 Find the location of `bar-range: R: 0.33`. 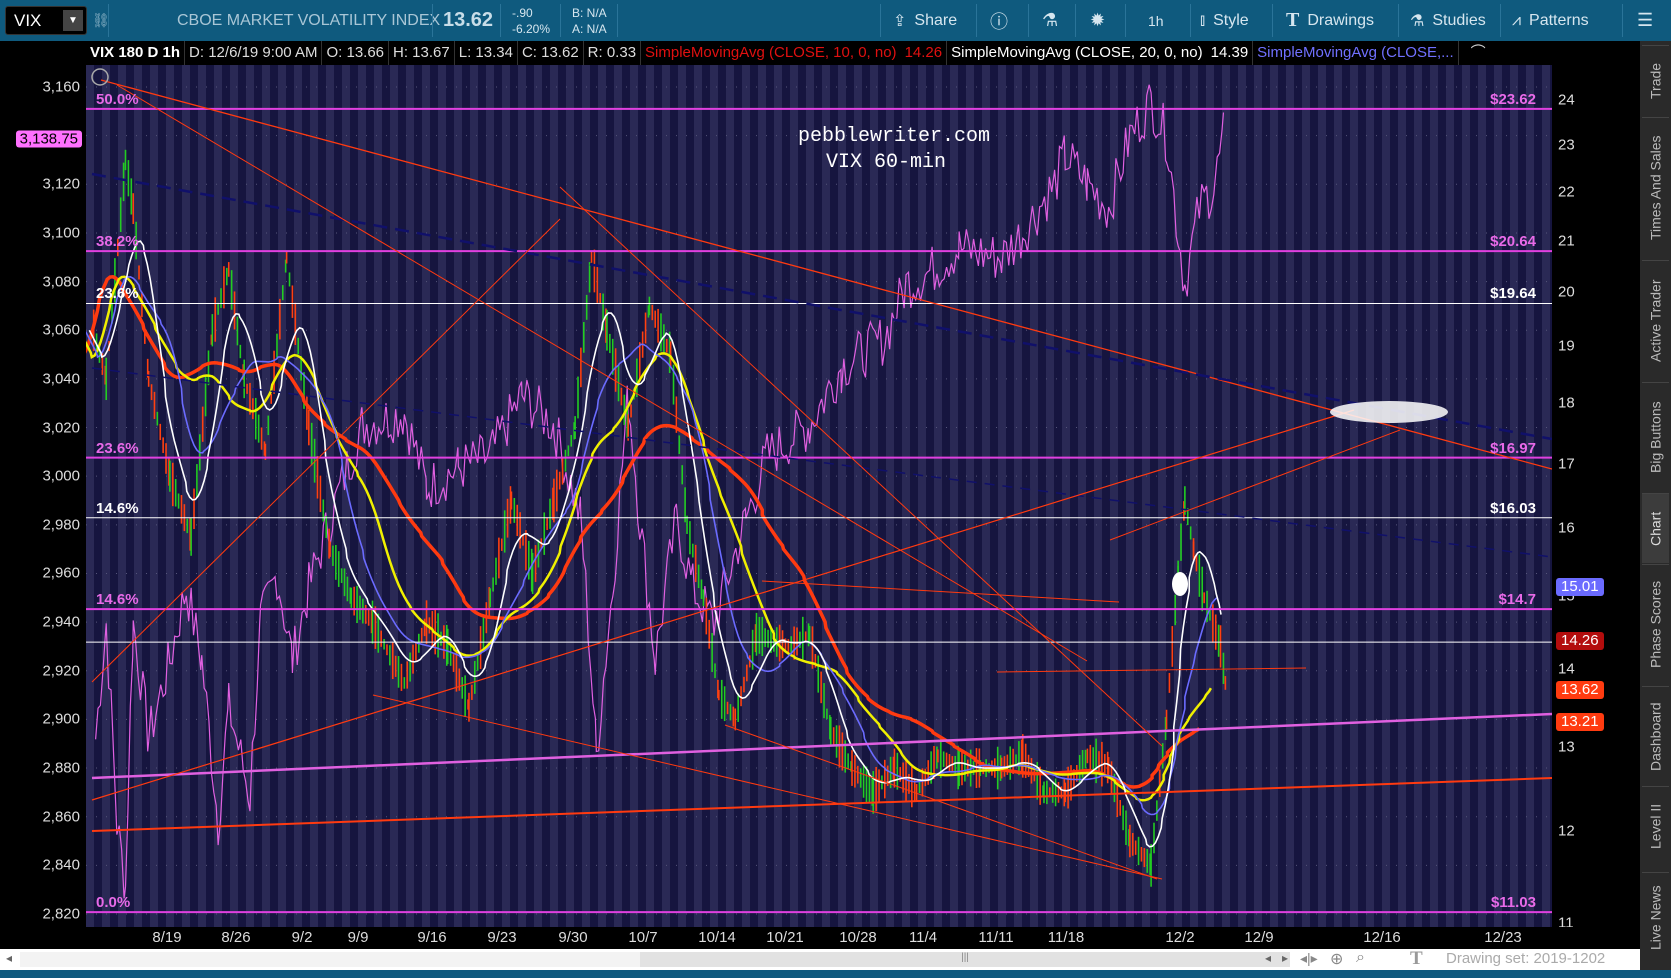

bar-range: R: 0.33 is located at coordinates (613, 53).